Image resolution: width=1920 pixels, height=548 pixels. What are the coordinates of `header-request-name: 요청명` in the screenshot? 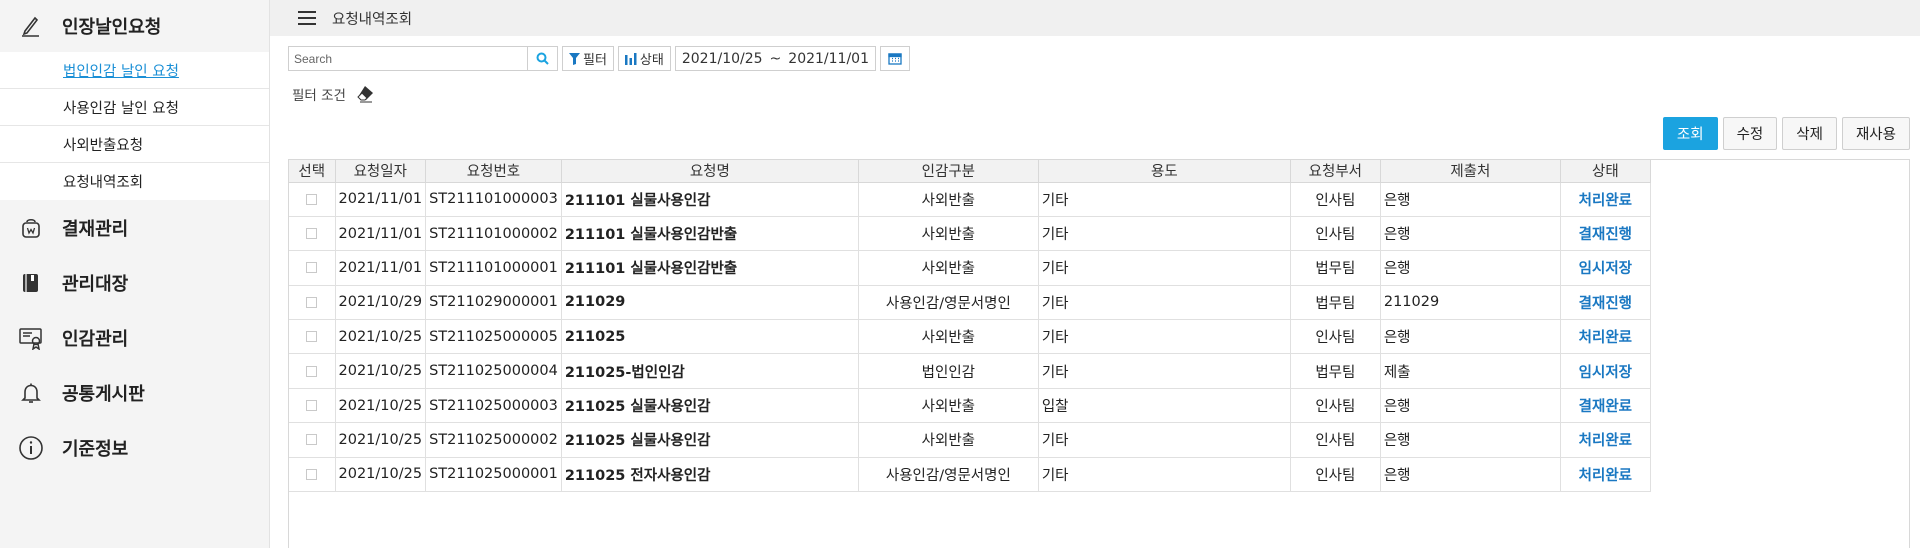 It's located at (710, 171).